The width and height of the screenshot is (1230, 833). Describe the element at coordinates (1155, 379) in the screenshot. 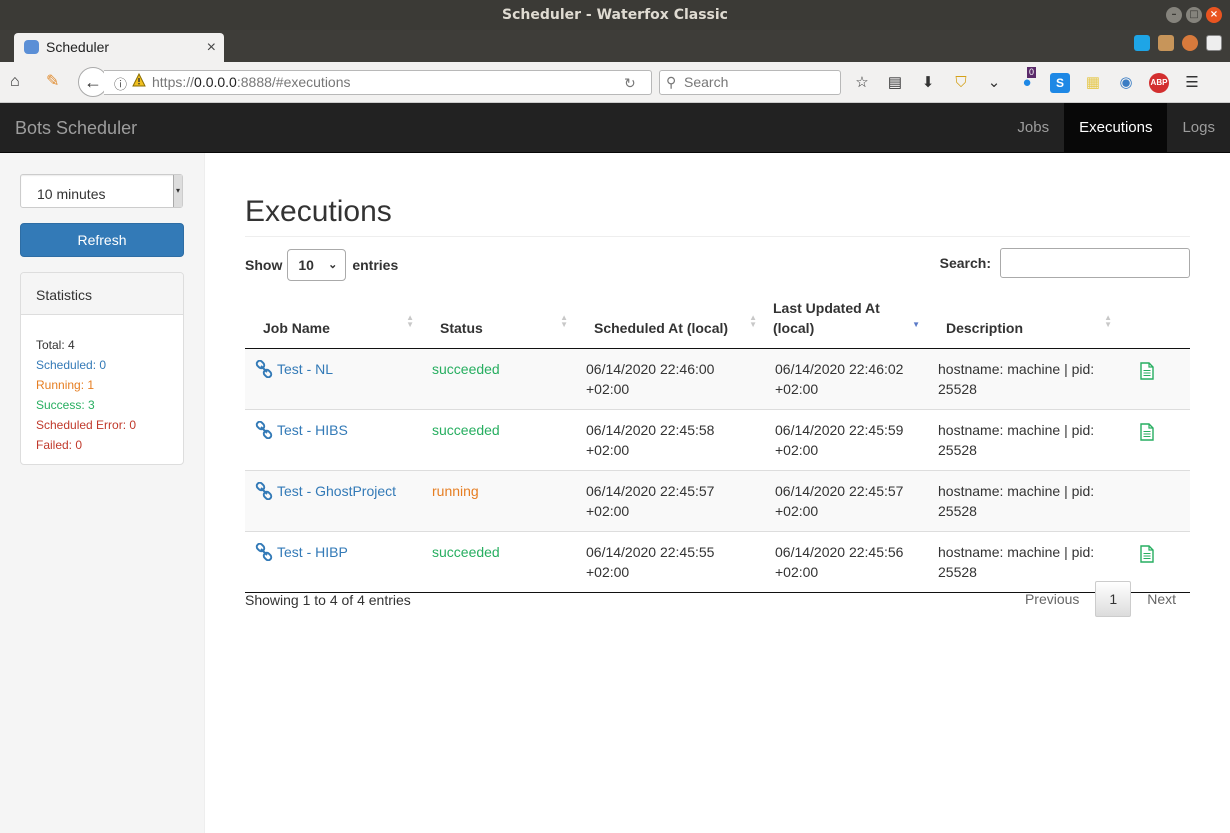

I see `cell-log` at that location.